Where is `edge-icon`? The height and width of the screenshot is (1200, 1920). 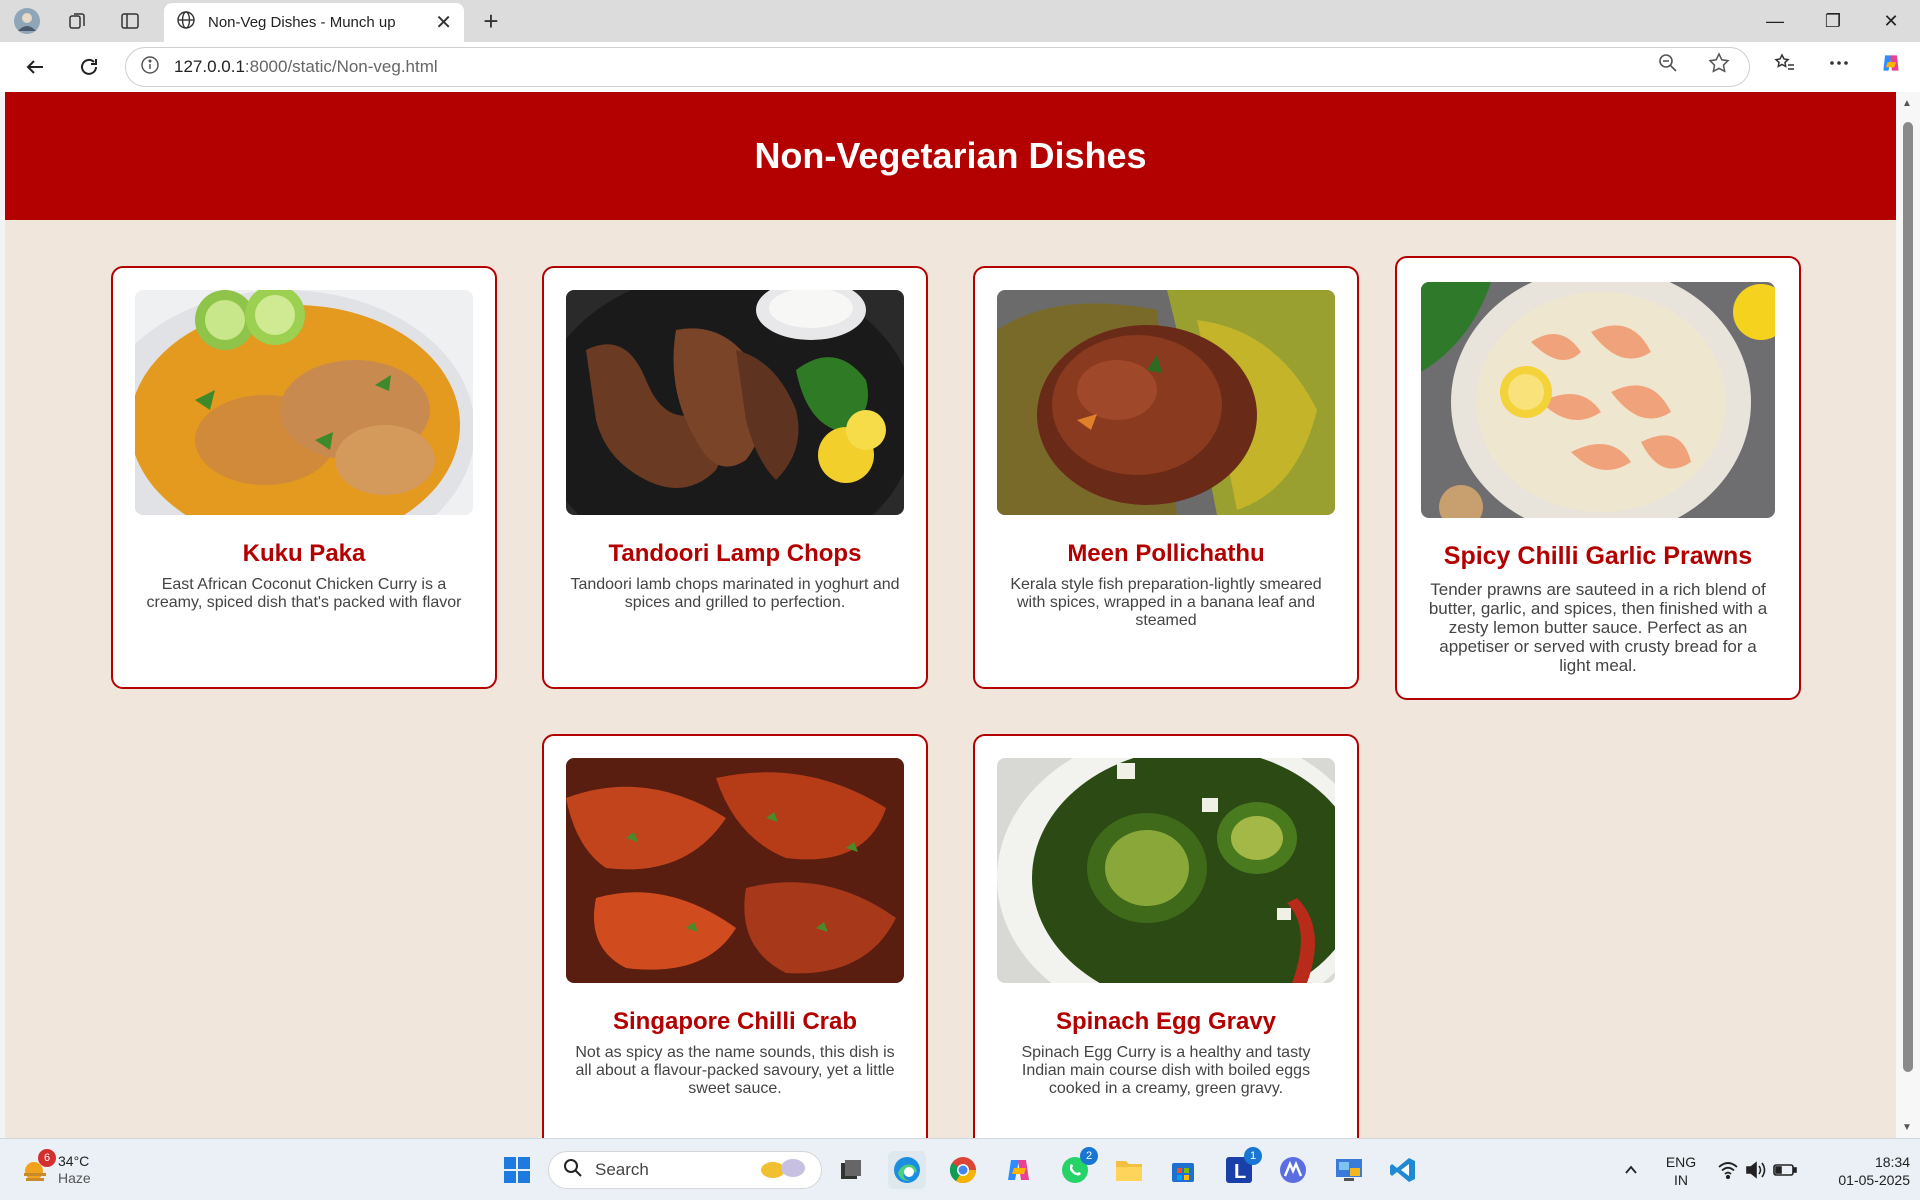 edge-icon is located at coordinates (907, 1170).